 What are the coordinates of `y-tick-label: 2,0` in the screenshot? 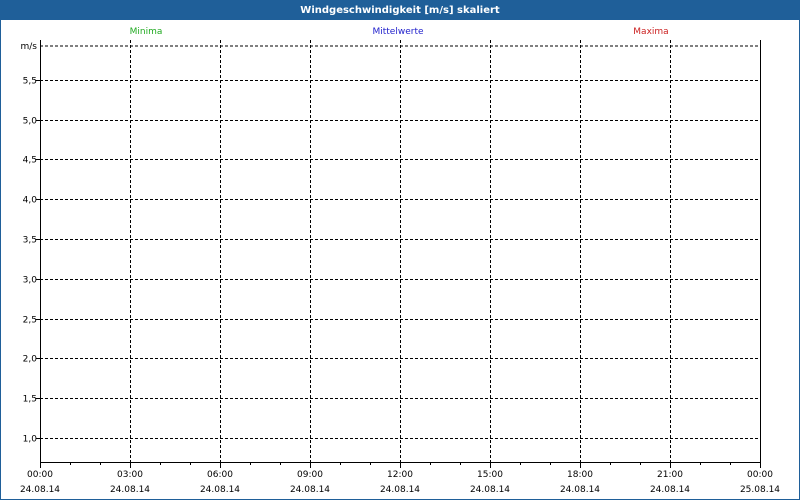 It's located at (30, 360).